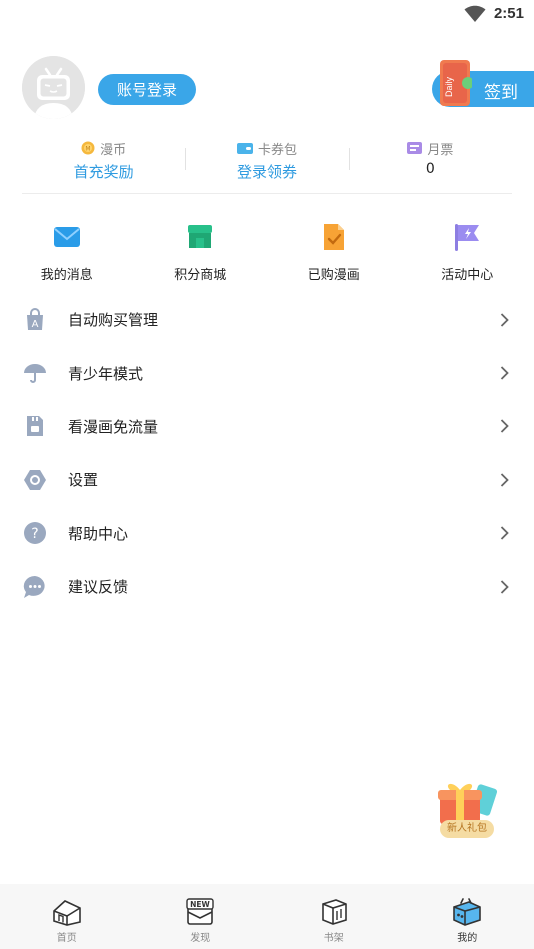  I want to click on settings-icon, so click(35, 479).